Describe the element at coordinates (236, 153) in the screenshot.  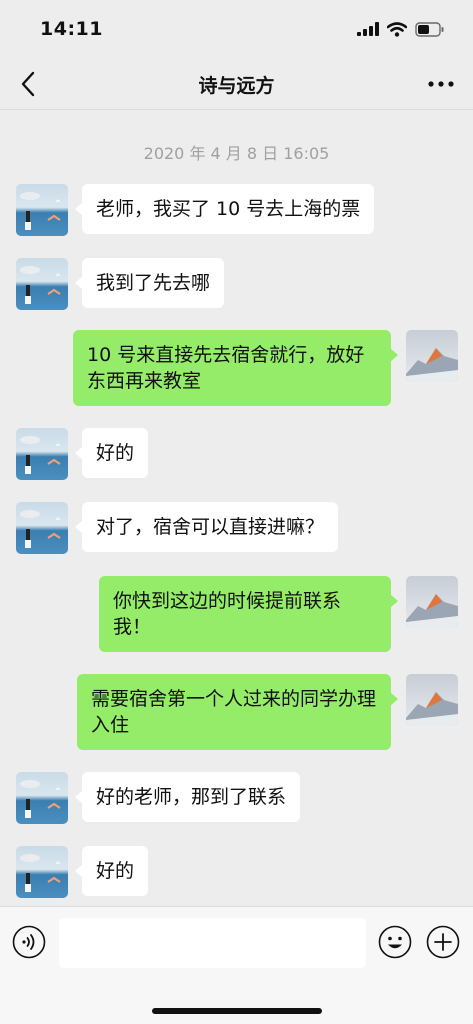
I see `message-timestamp: 2020 年 4 月 8 日 16:05` at that location.